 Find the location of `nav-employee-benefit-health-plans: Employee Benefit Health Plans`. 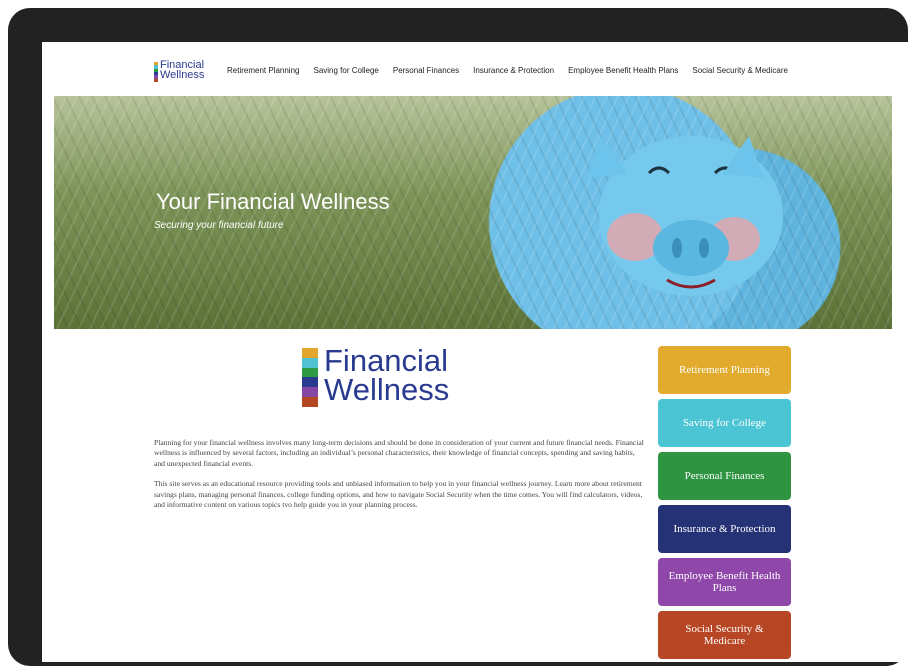

nav-employee-benefit-health-plans: Employee Benefit Health Plans is located at coordinates (623, 70).